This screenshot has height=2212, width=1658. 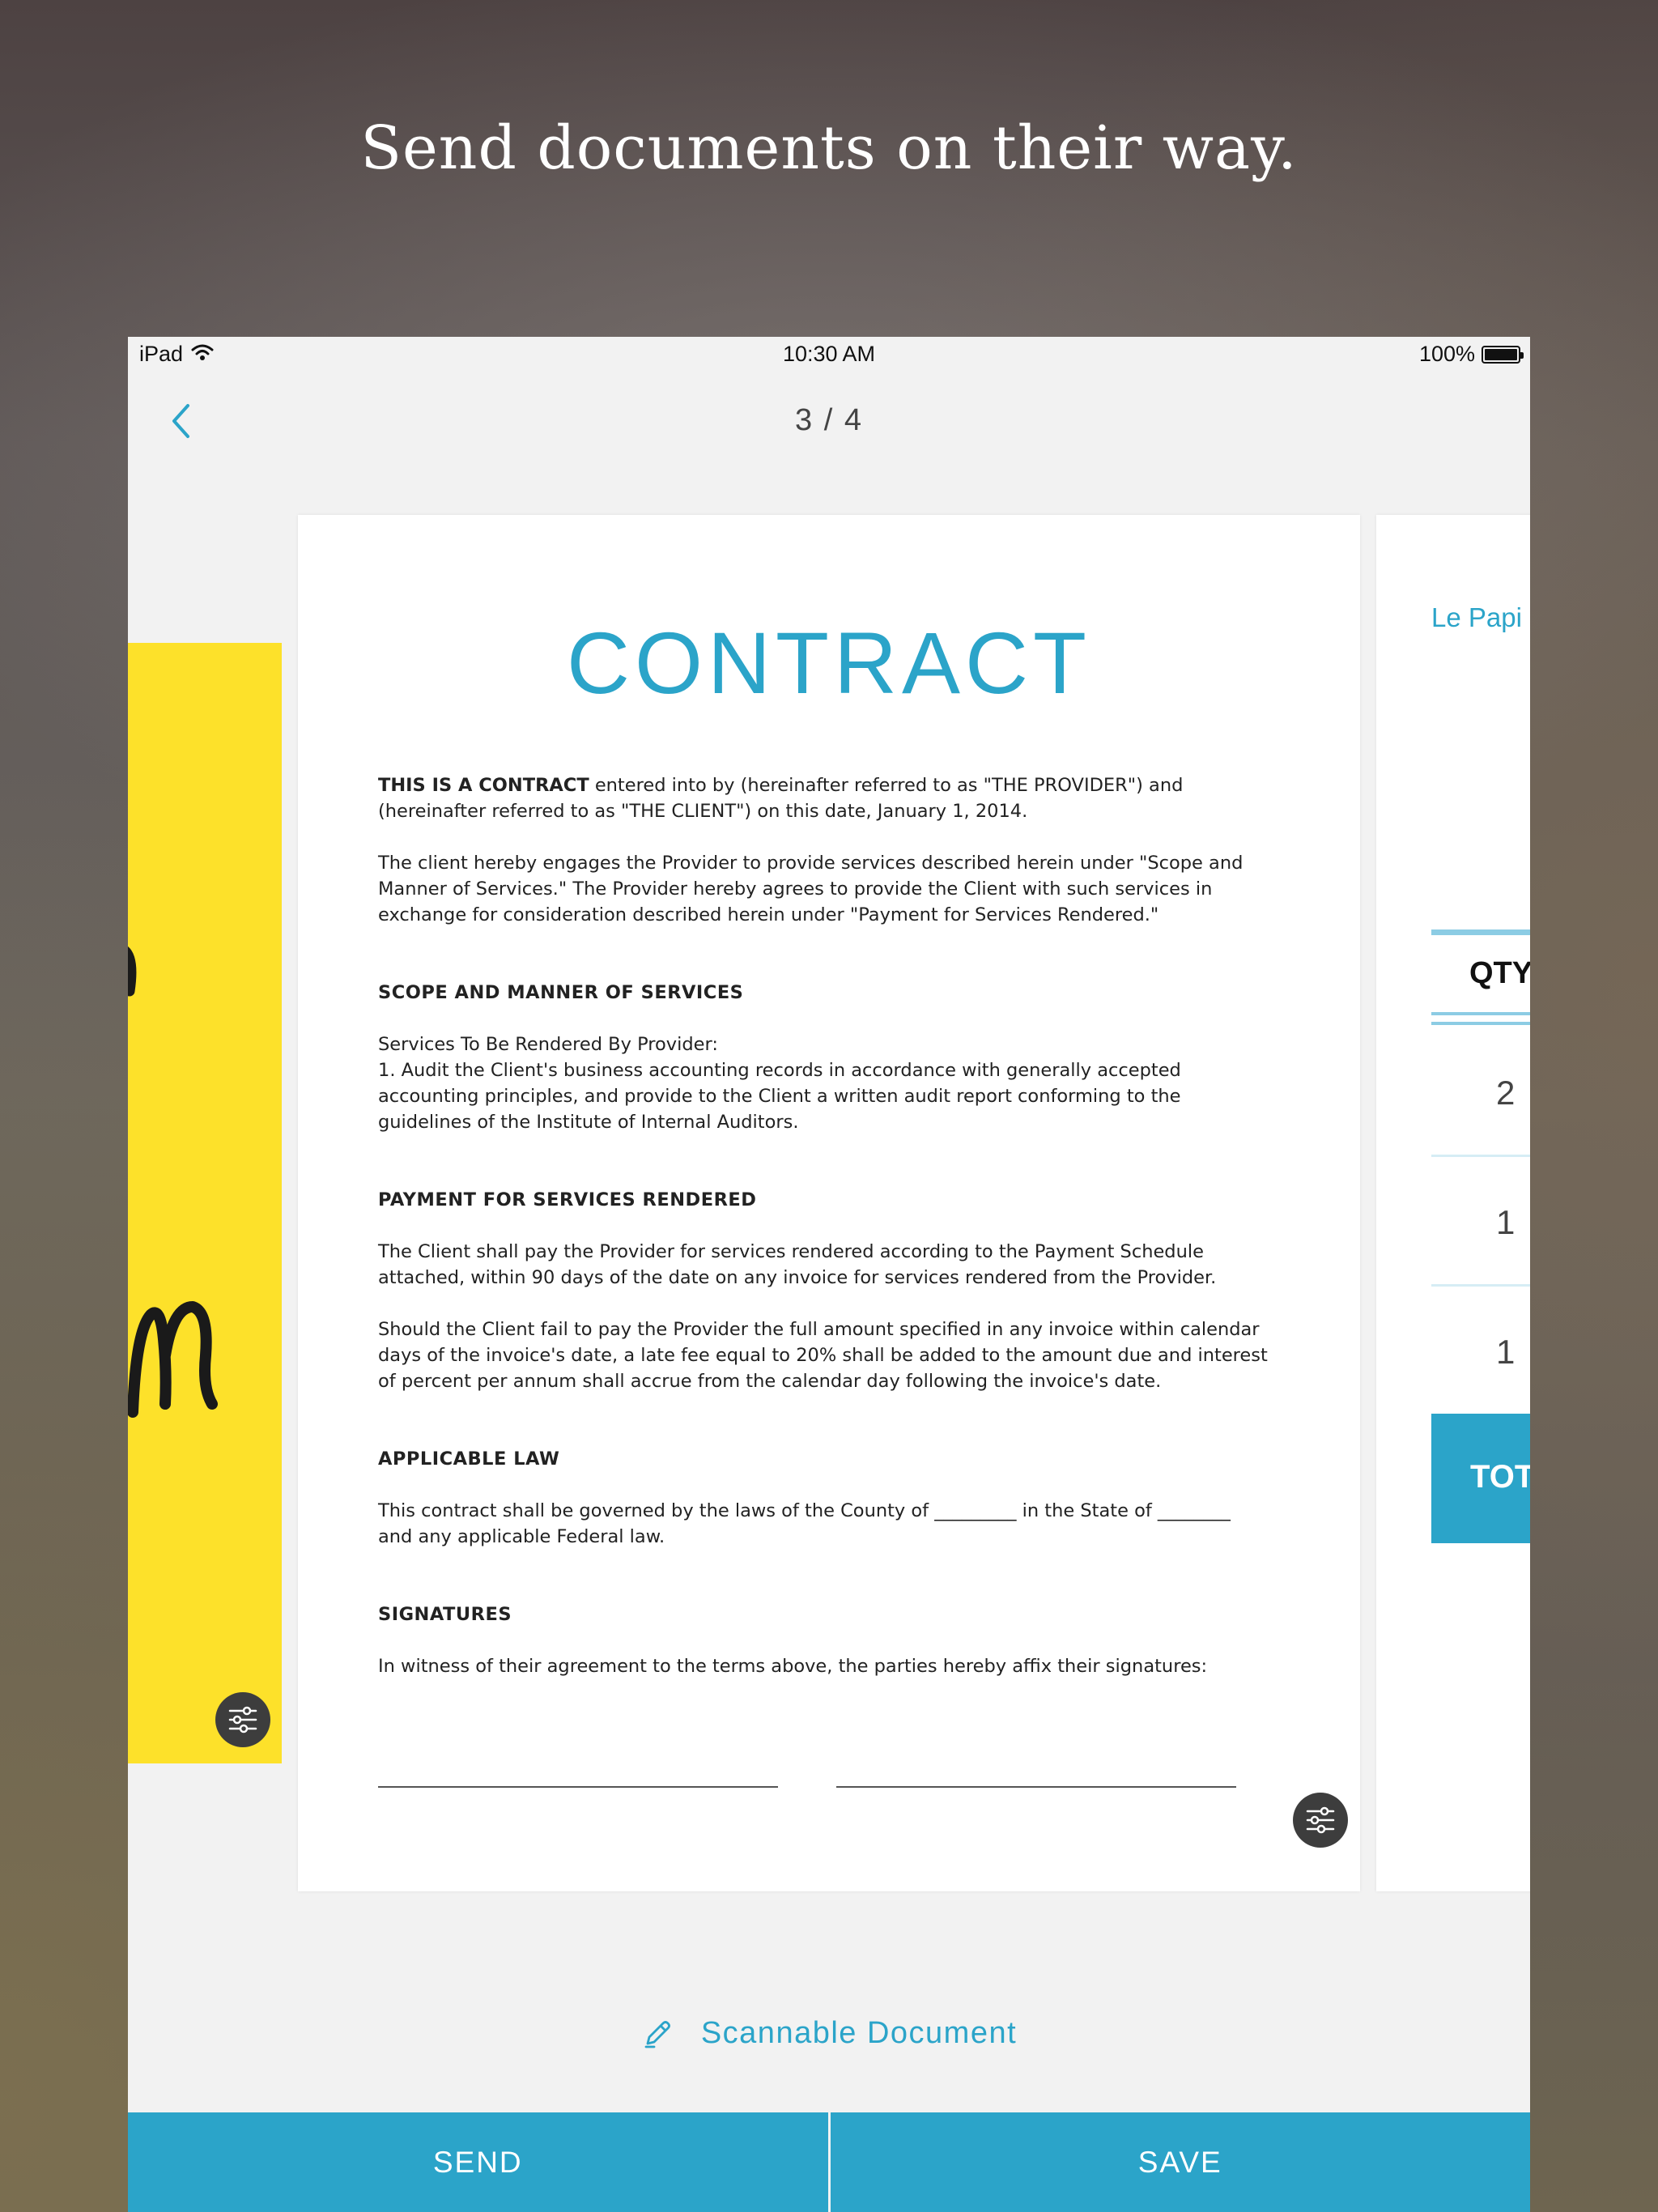 What do you see at coordinates (829, 148) in the screenshot?
I see `headline: Send documents on their way.` at bounding box center [829, 148].